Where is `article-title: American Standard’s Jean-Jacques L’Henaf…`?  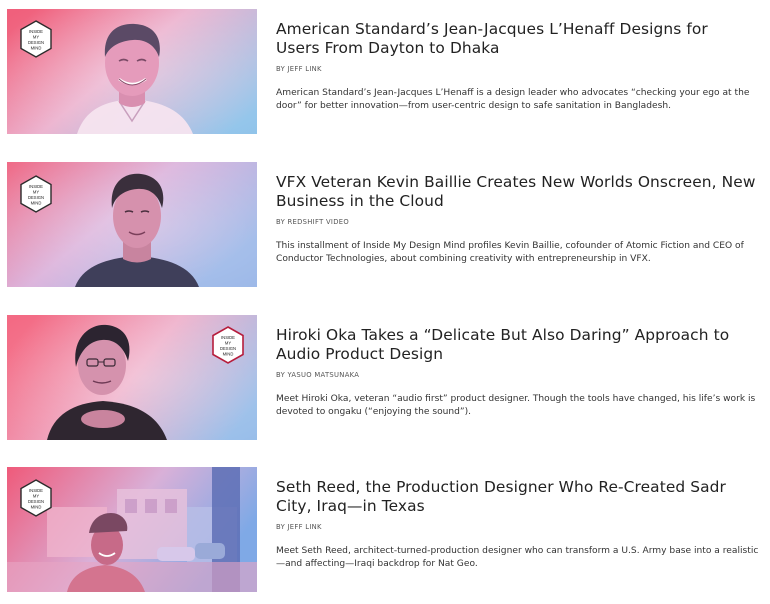
article-title: American Standard’s Jean-Jacques L’Henaf… is located at coordinates (516, 39).